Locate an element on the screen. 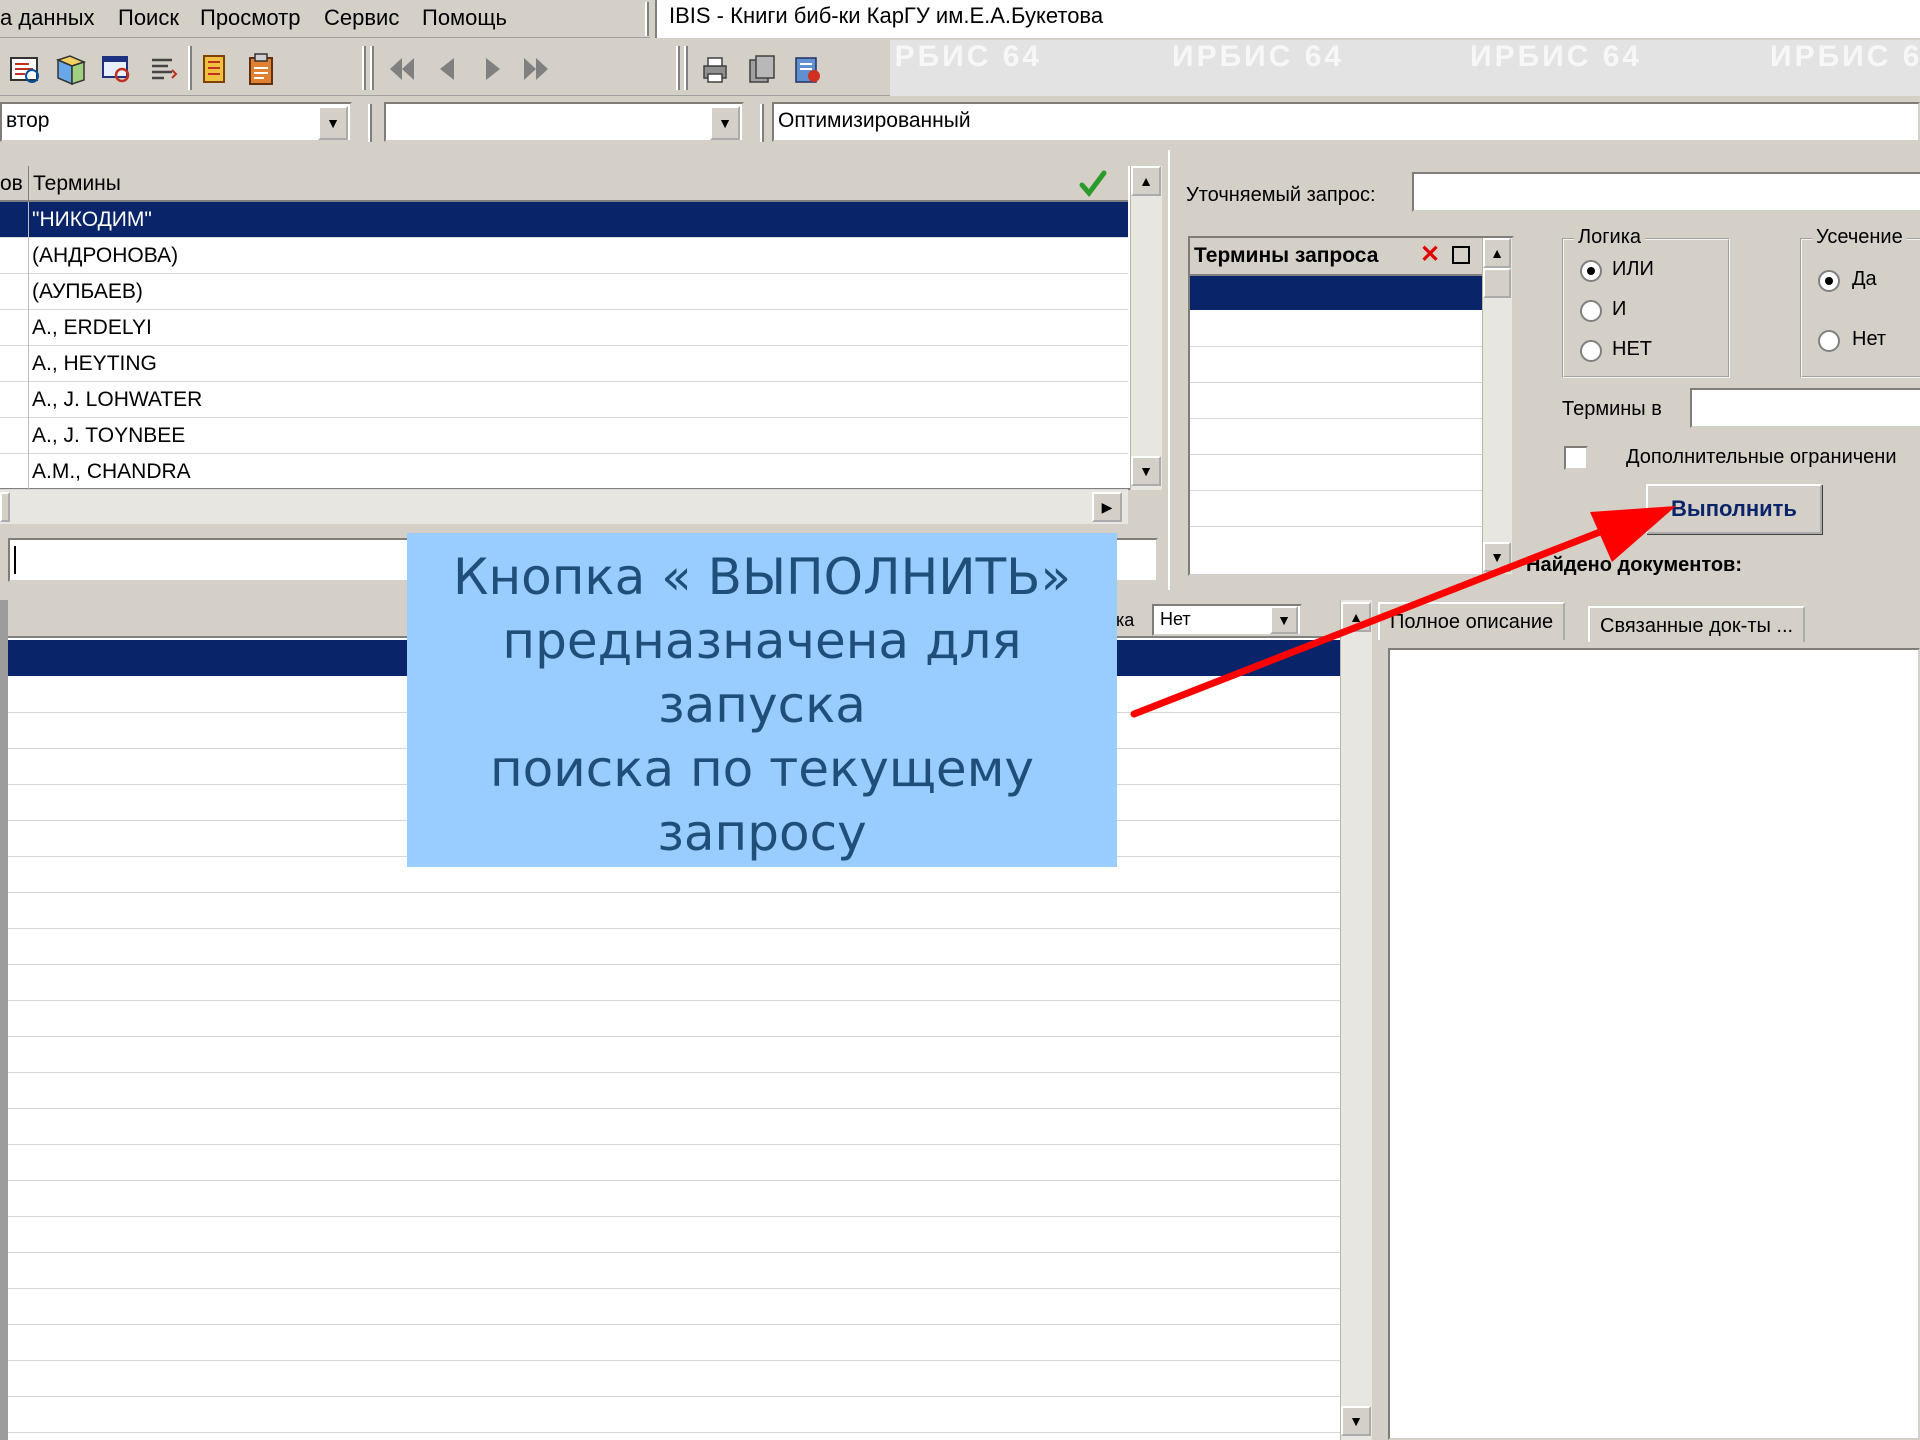 This screenshot has width=1920, height=1440. query-terms-header: Термины запроса ✕ is located at coordinates (1336, 257).